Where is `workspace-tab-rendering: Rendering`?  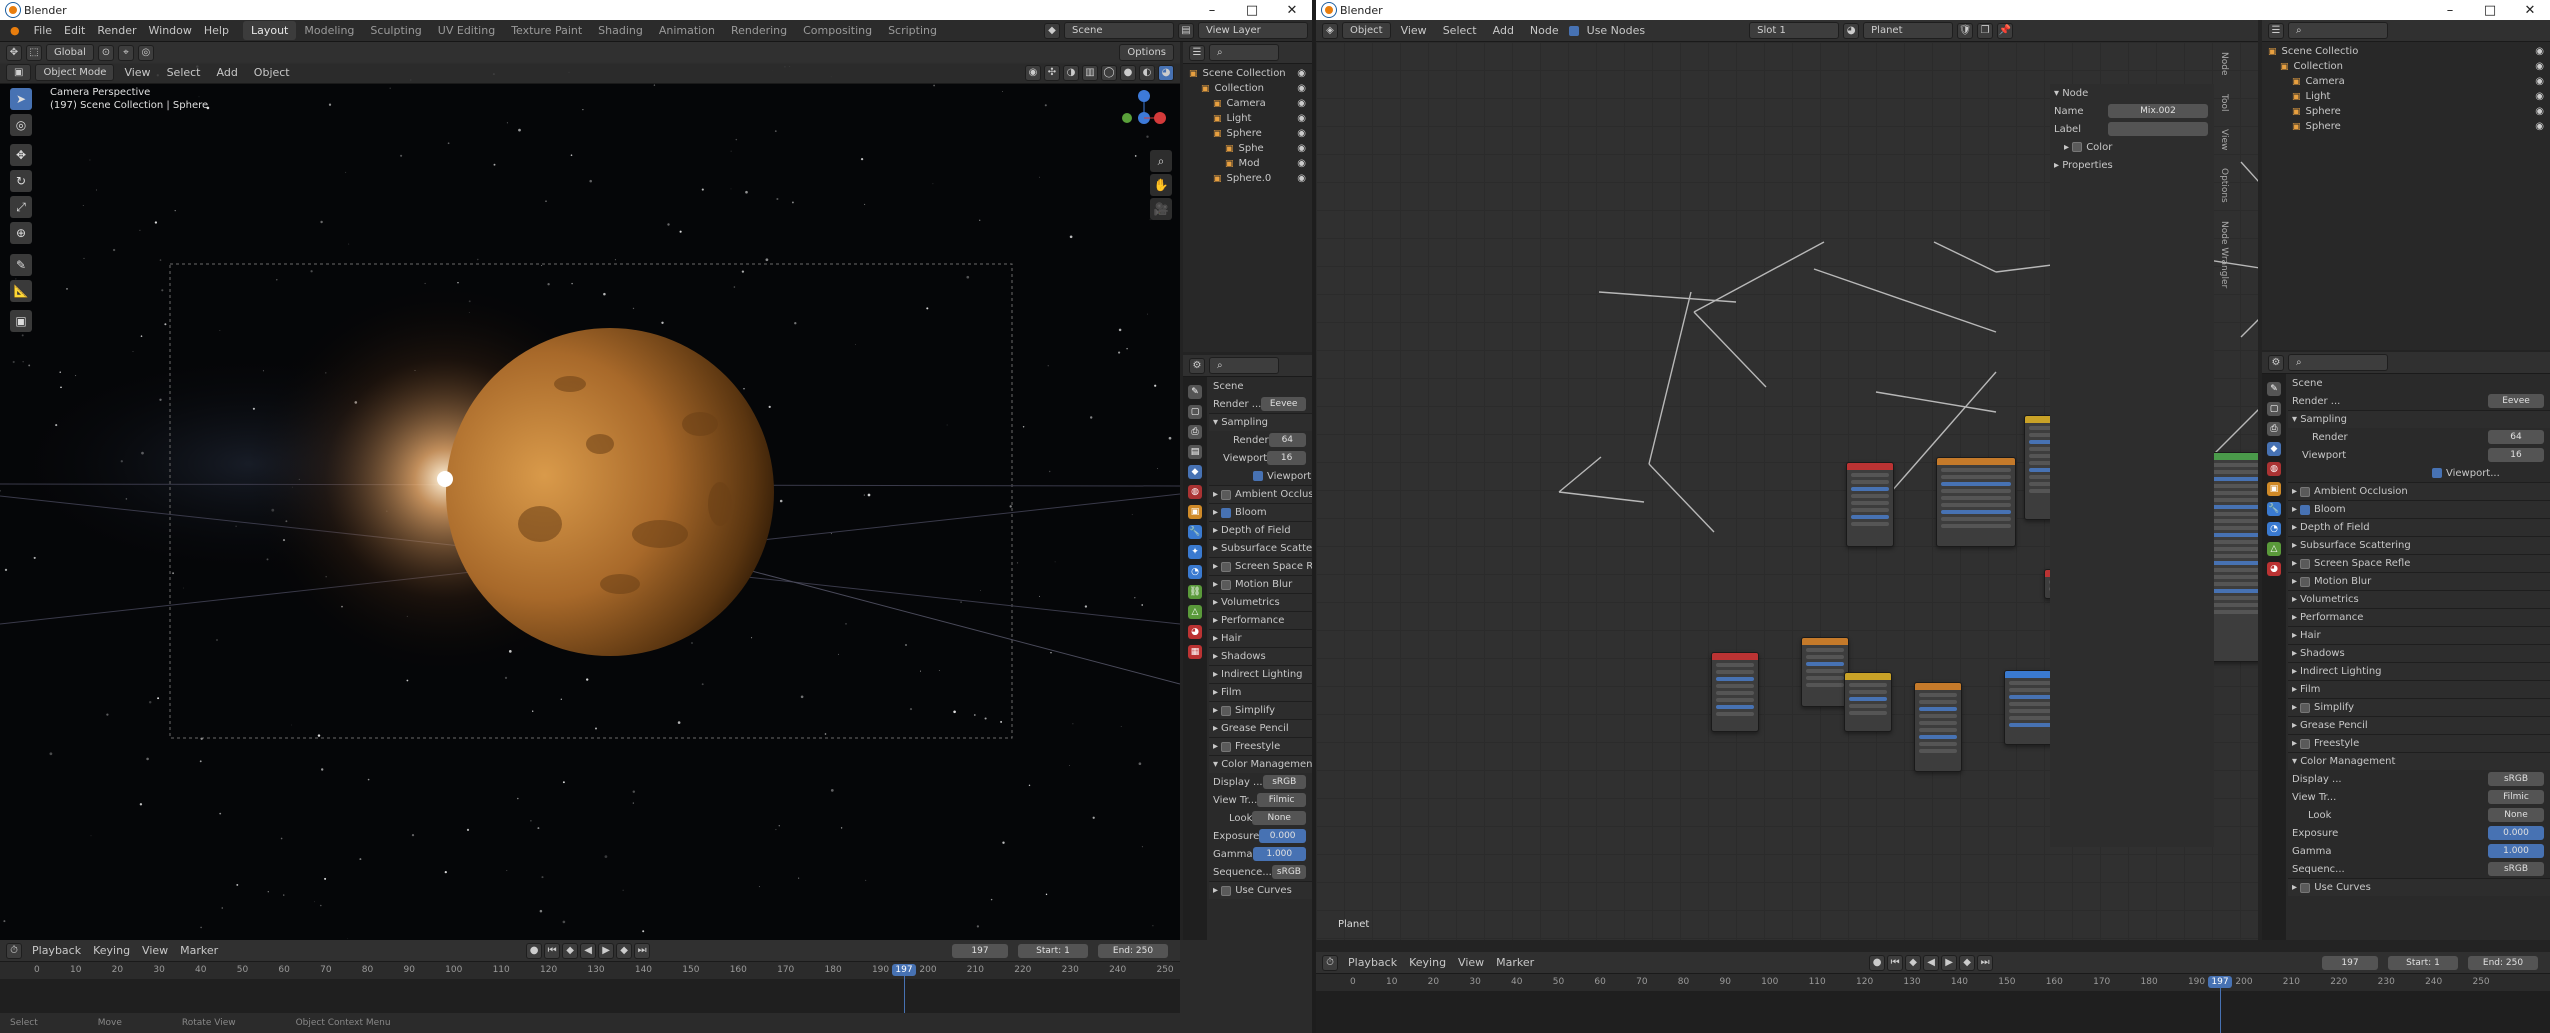
workspace-tab-rendering: Rendering is located at coordinates (759, 30).